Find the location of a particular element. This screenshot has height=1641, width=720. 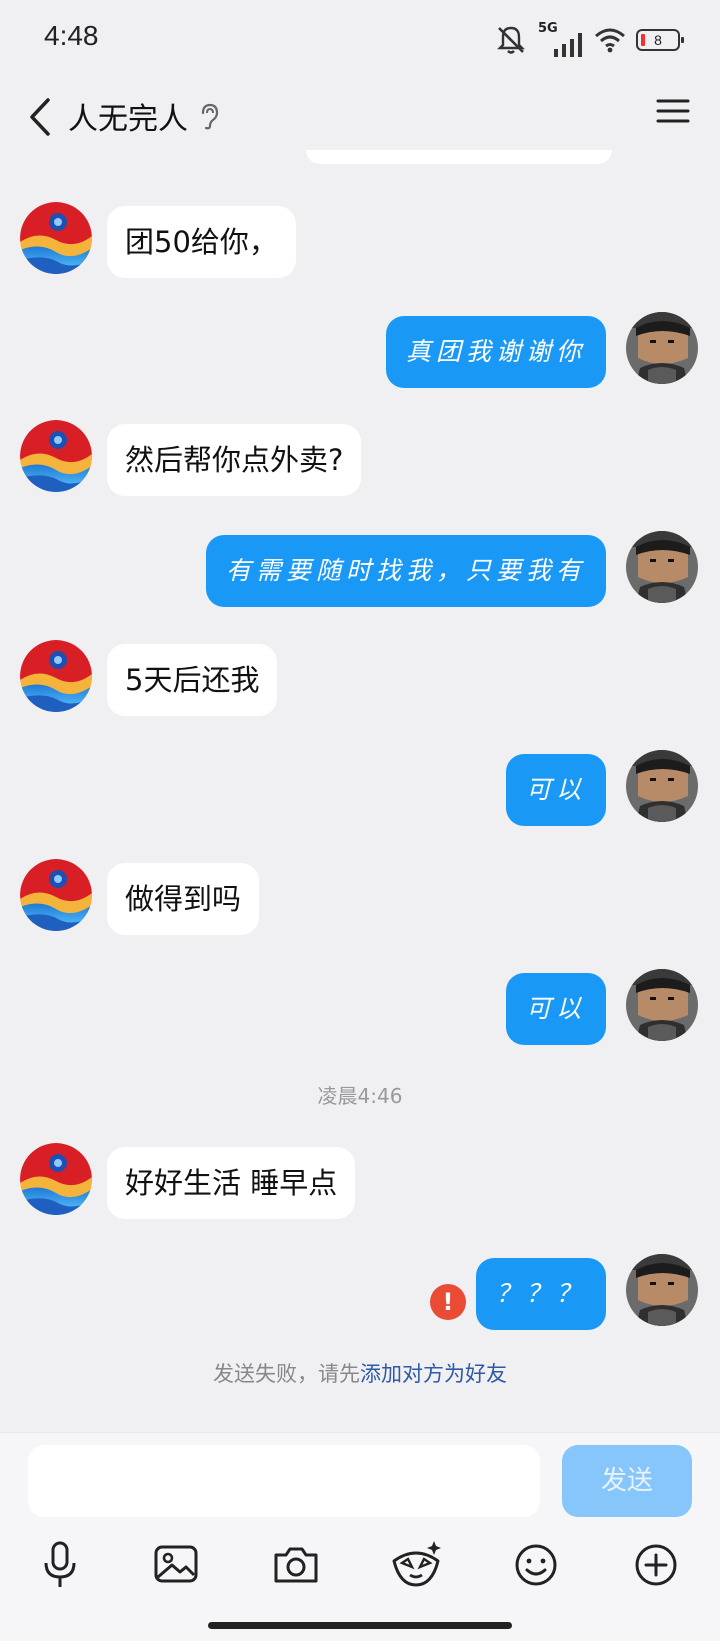

message-bubble-incoming: 好好生活 睡早点 is located at coordinates (231, 1183).